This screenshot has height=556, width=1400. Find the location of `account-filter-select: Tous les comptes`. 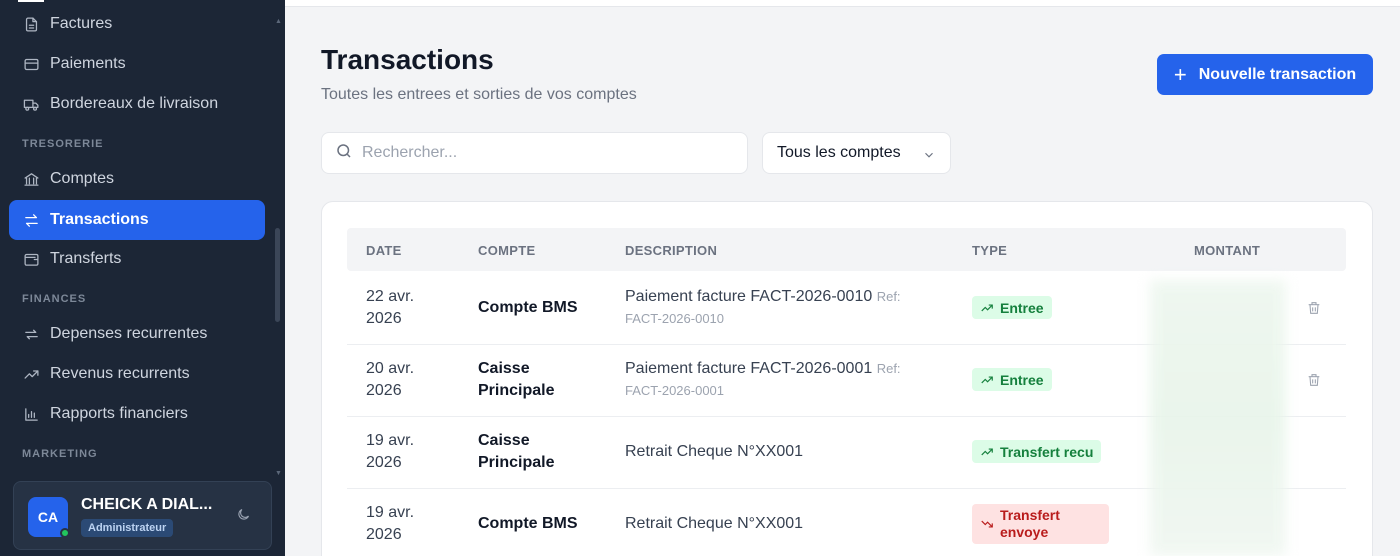

account-filter-select: Tous les comptes is located at coordinates (856, 153).